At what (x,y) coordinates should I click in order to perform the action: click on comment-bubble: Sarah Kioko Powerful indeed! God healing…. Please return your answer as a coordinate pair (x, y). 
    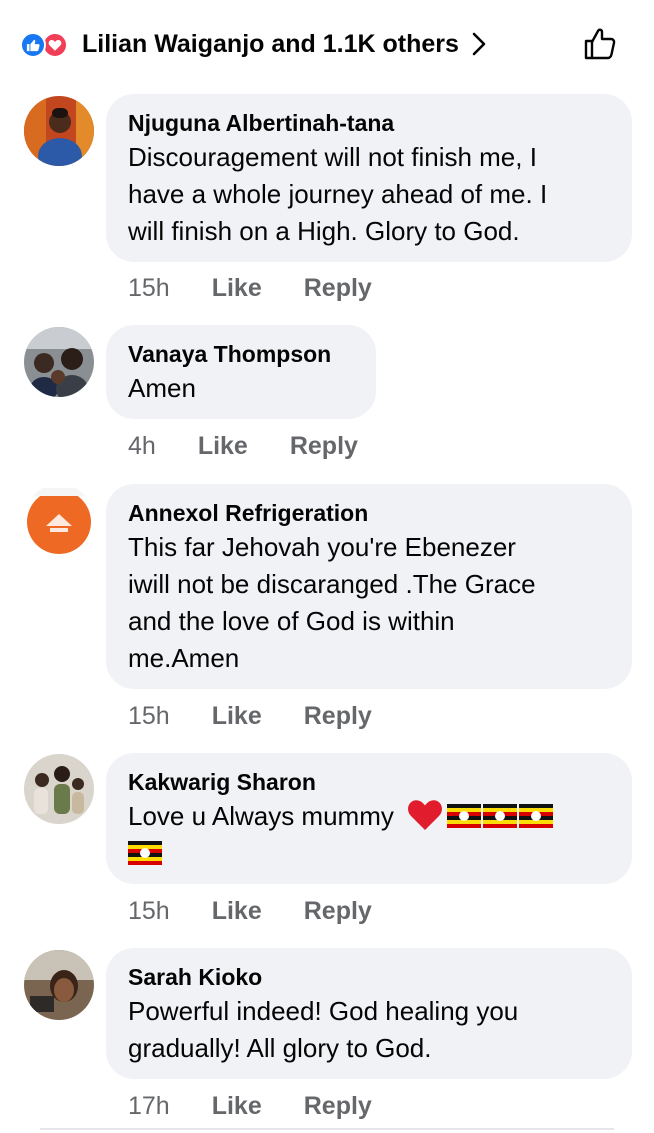
    Looking at the image, I should click on (369, 1013).